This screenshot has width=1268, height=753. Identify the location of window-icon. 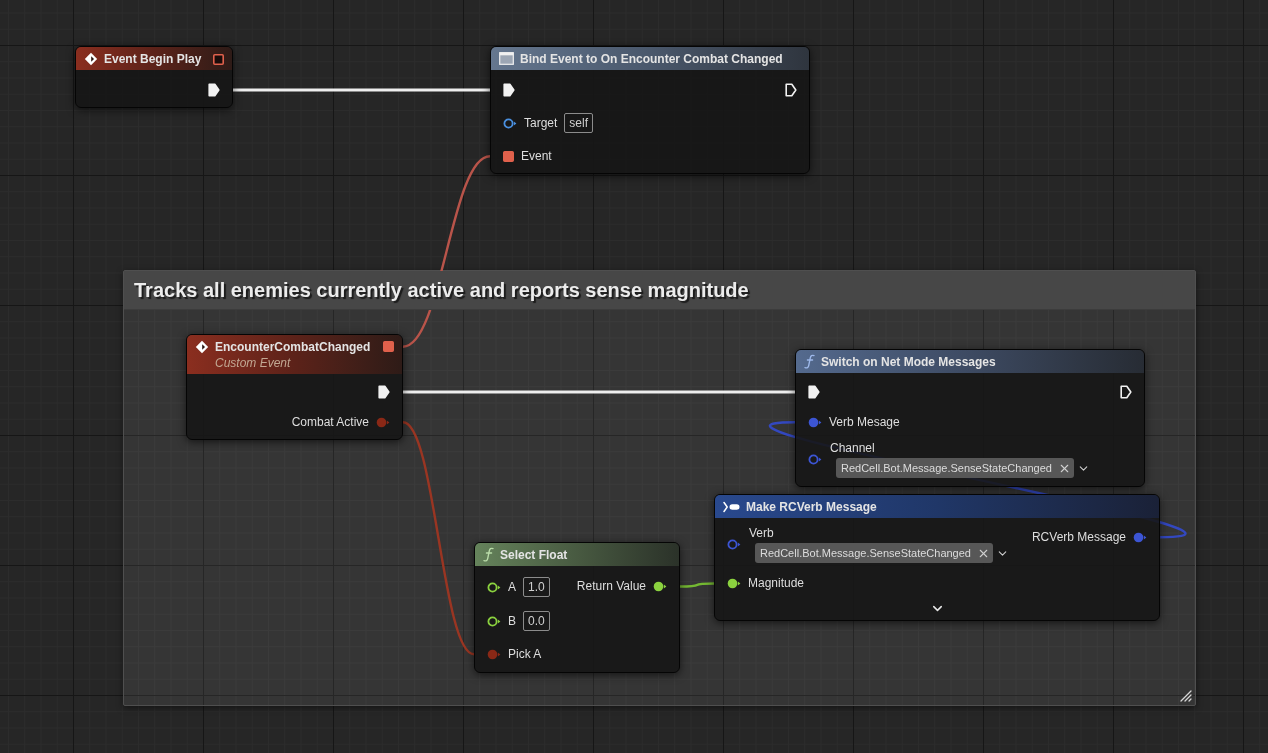
(506, 58).